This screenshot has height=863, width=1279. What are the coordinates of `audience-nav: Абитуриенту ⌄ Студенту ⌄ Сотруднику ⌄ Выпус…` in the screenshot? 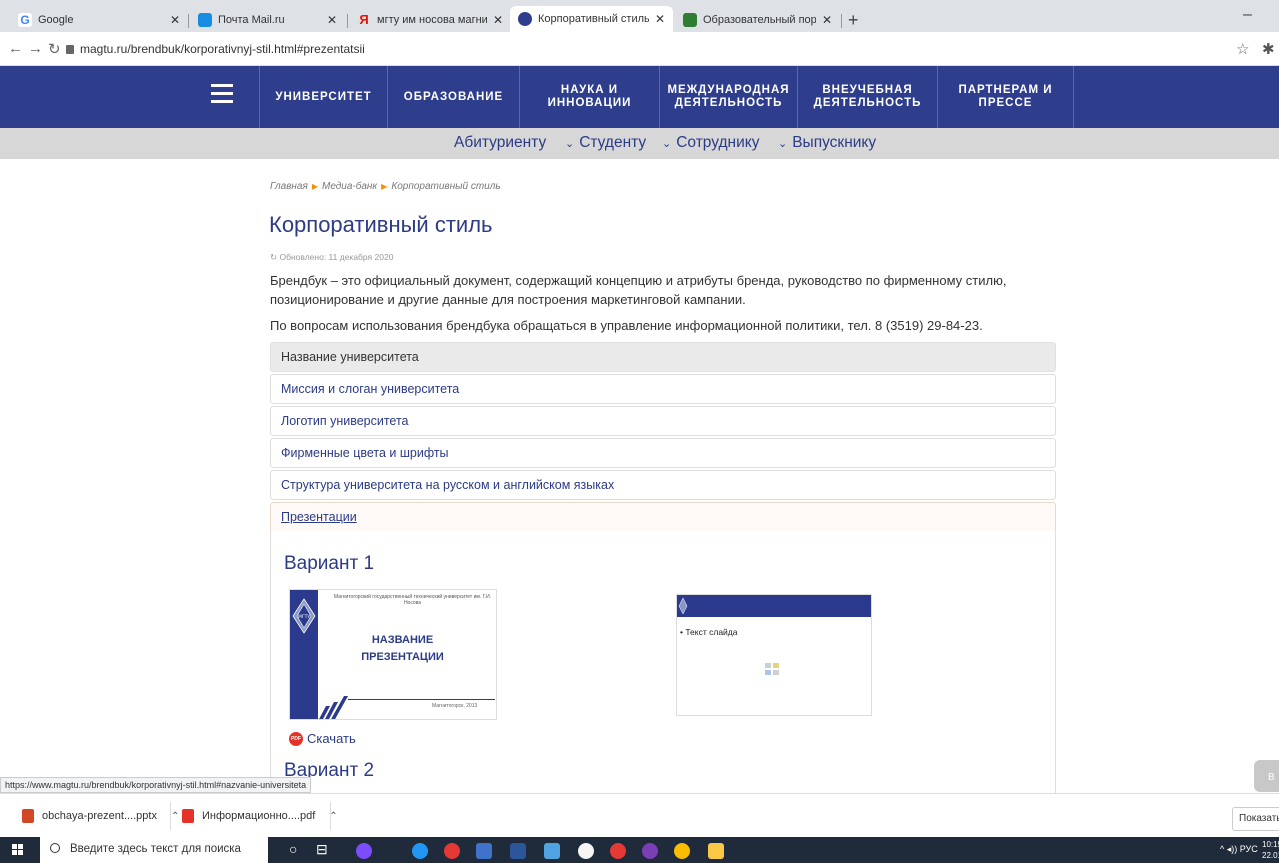 It's located at (639, 143).